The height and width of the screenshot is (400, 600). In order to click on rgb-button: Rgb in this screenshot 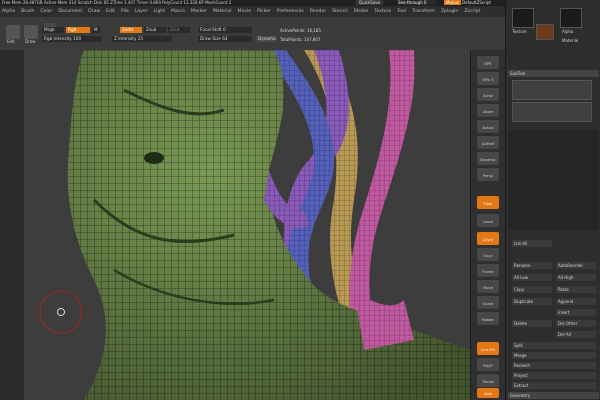, I will do `click(78, 30)`.